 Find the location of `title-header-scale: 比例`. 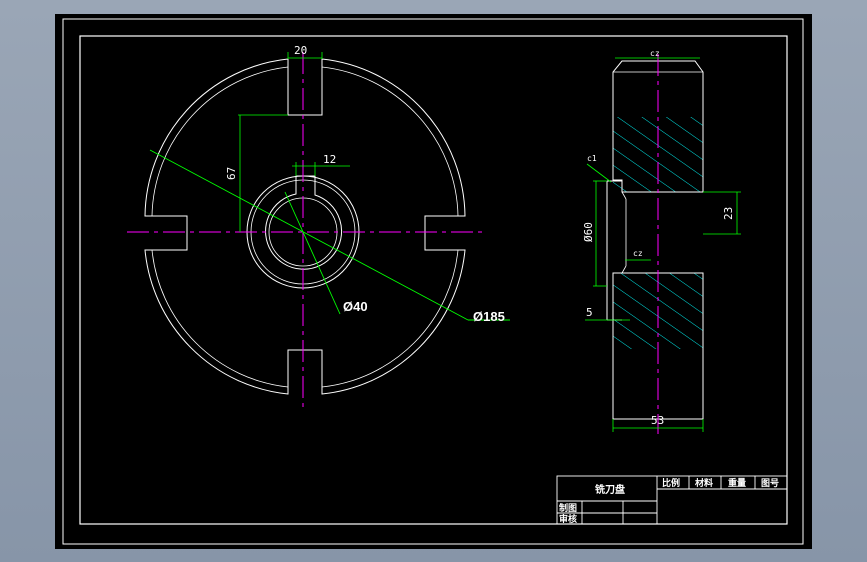

title-header-scale: 比例 is located at coordinates (671, 483).